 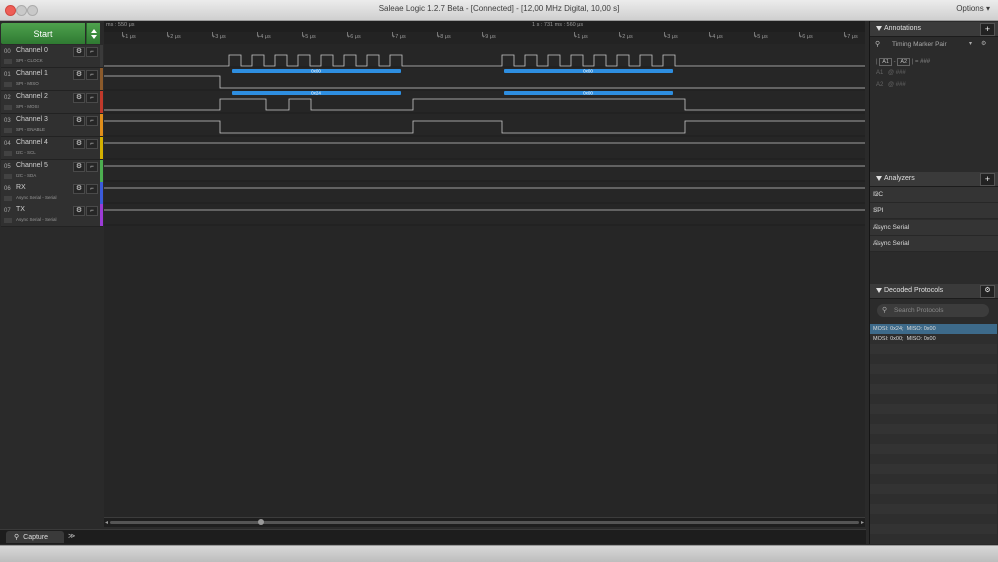 I want to click on channel-name: Channel 4, so click(x=32, y=142).